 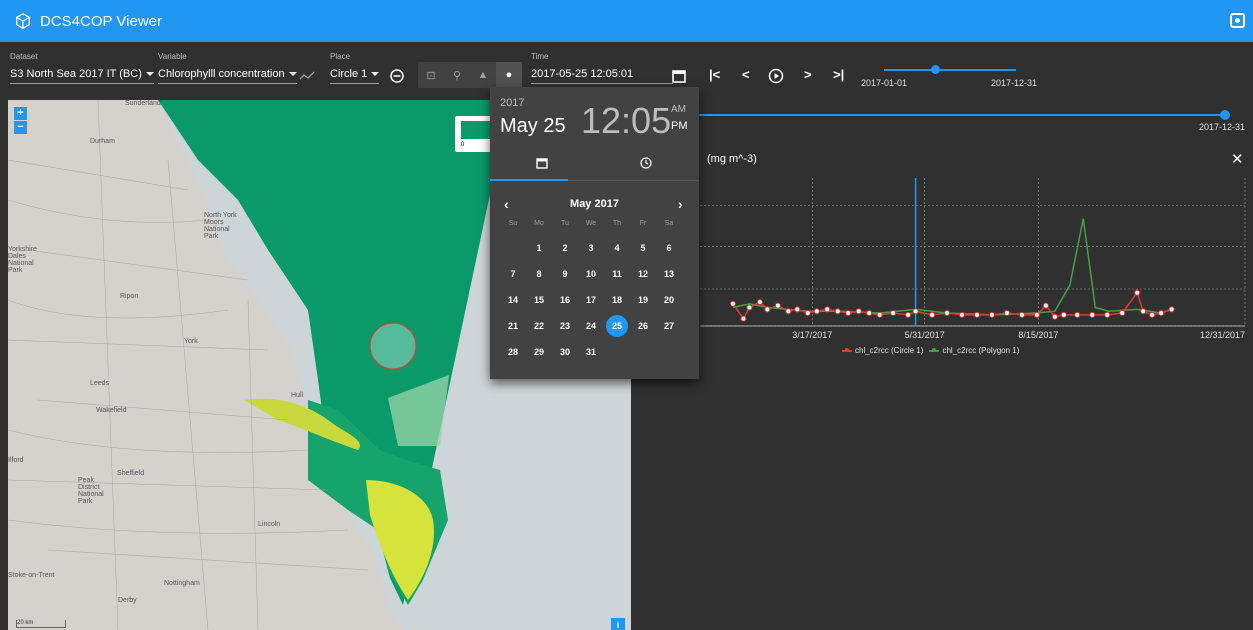 I want to click on calendar-day: 19, so click(x=643, y=300).